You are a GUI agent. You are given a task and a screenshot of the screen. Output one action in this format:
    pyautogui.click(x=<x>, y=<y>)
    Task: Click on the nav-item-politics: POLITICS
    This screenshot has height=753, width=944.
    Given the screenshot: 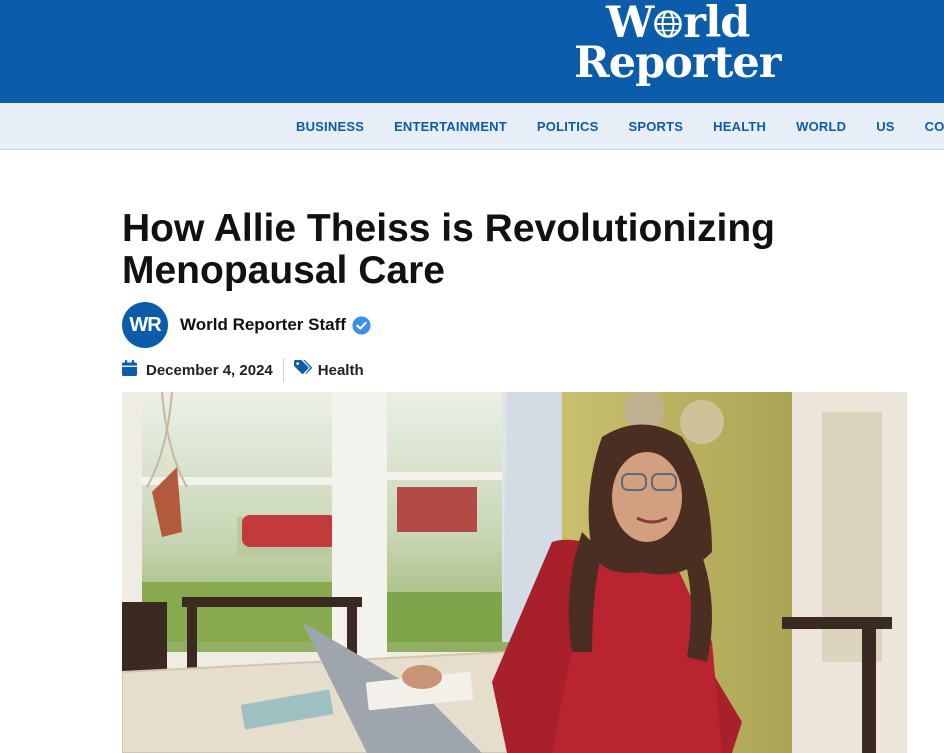 What is the action you would take?
    pyautogui.click(x=568, y=126)
    